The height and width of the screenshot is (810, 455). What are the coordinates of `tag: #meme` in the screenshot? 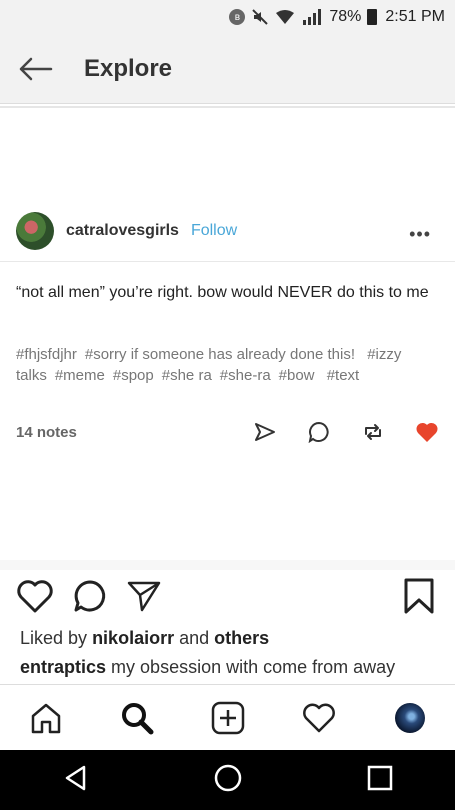 It's located at (80, 375).